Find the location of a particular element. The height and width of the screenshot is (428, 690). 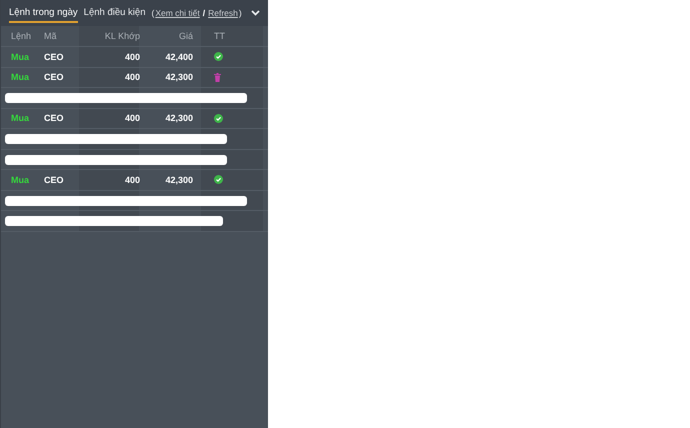

refresh-link: Refresh is located at coordinates (223, 13).